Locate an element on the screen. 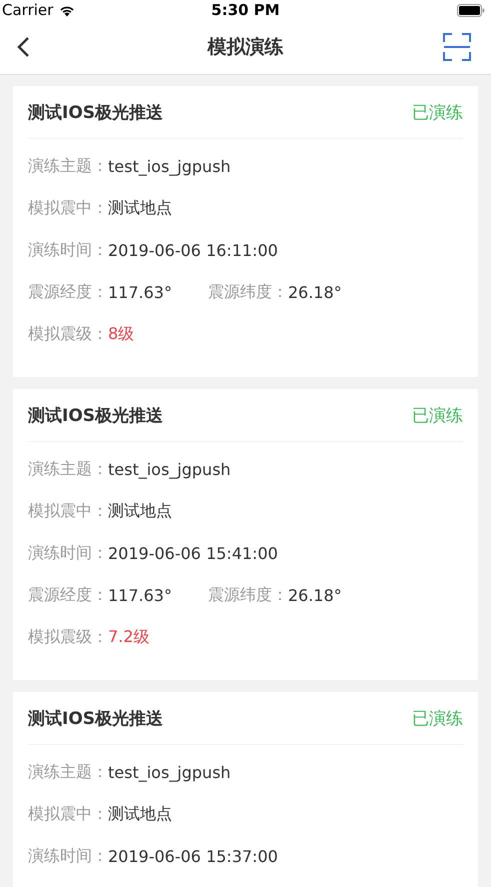 The height and width of the screenshot is (887, 491). field-value: 8级 is located at coordinates (121, 334).